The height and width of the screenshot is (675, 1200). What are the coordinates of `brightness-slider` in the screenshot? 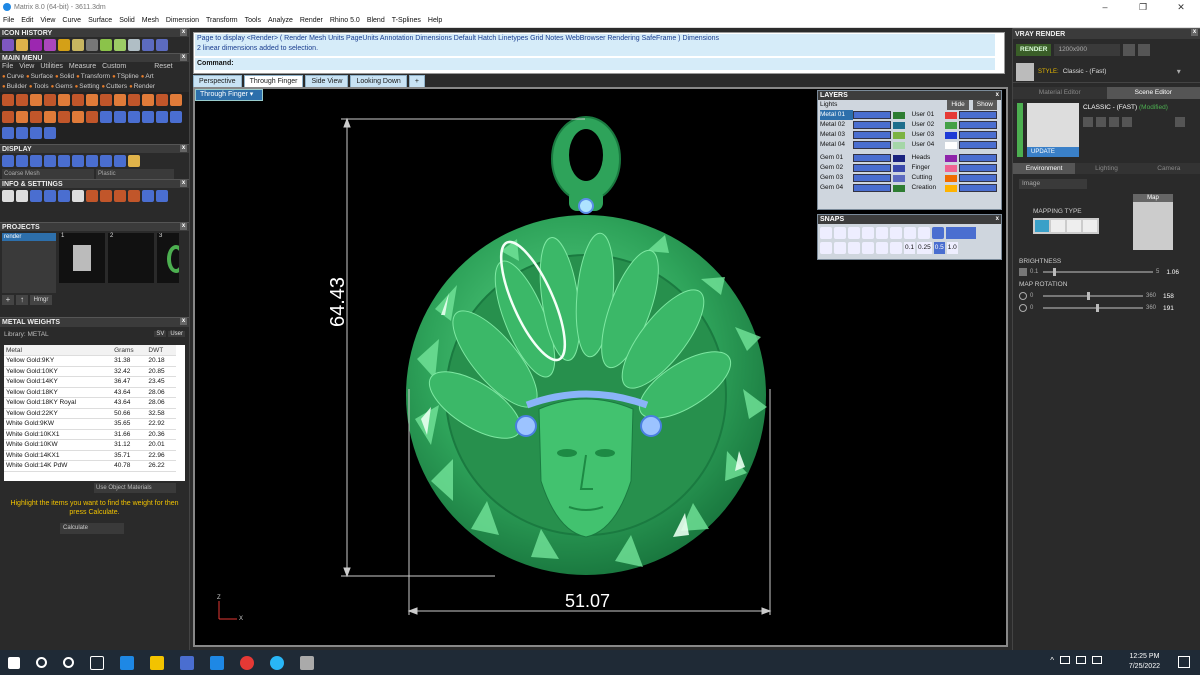 It's located at (1098, 272).